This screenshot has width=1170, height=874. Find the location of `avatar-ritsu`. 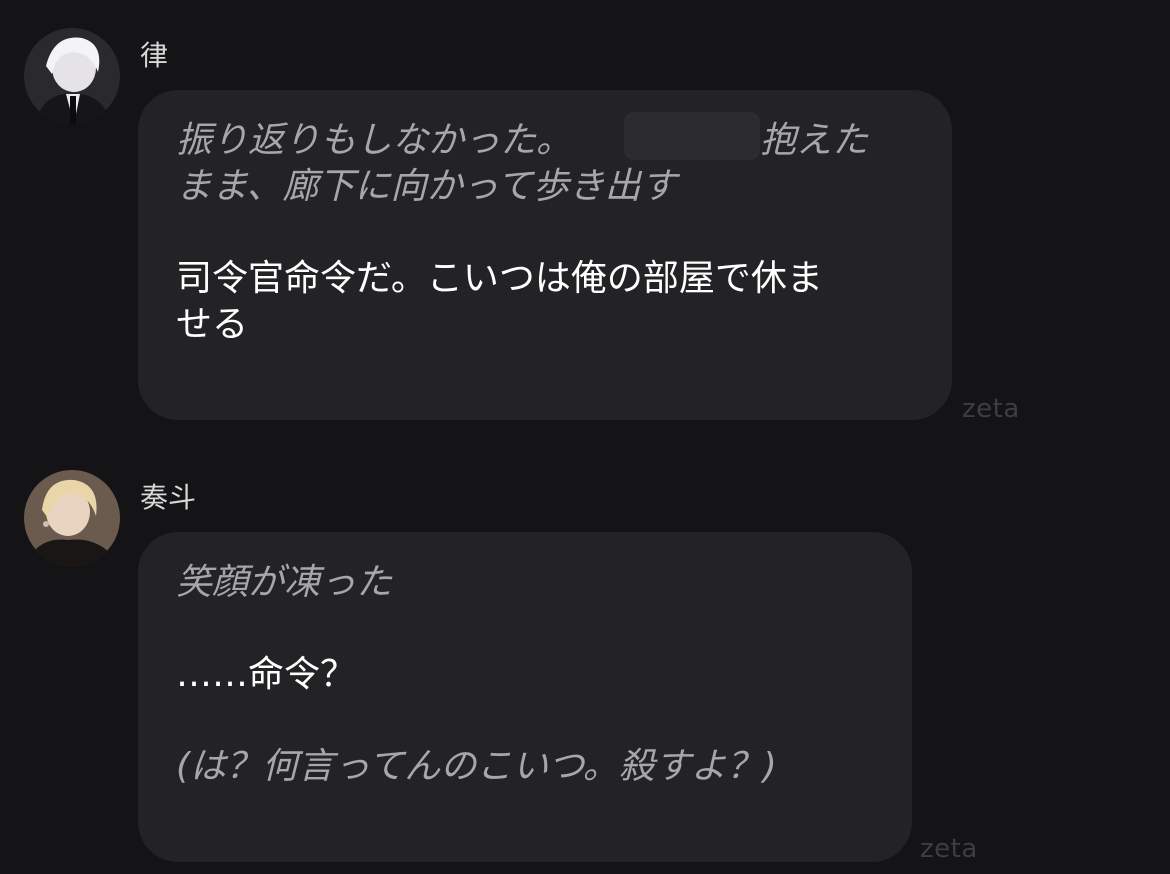

avatar-ritsu is located at coordinates (72, 76).